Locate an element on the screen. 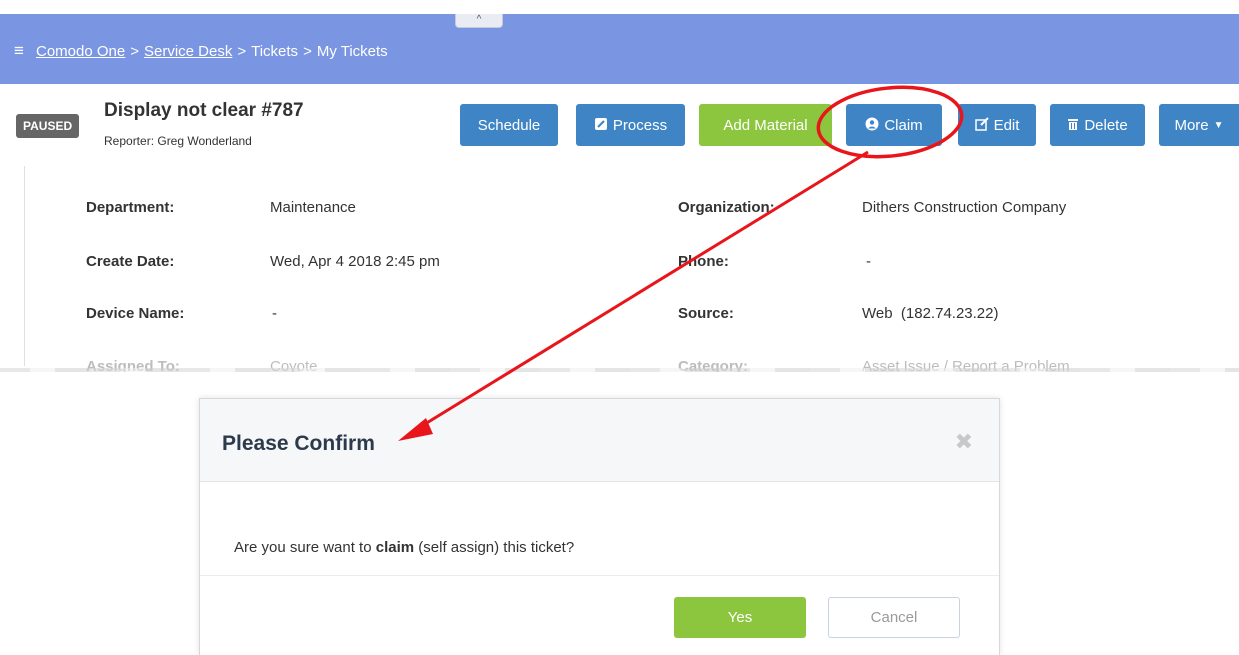 The width and height of the screenshot is (1239, 655). delete-button-label: Delete is located at coordinates (1106, 125).